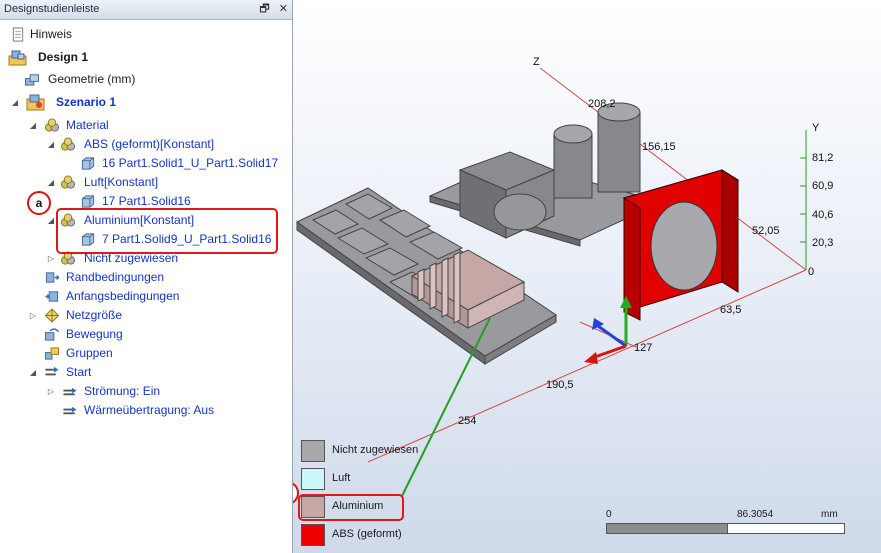 This screenshot has width=881, height=553. Describe the element at coordinates (146, 10) in the screenshot. I see `panel-title-bar: Designstudienleiste 🗗 ✕` at that location.